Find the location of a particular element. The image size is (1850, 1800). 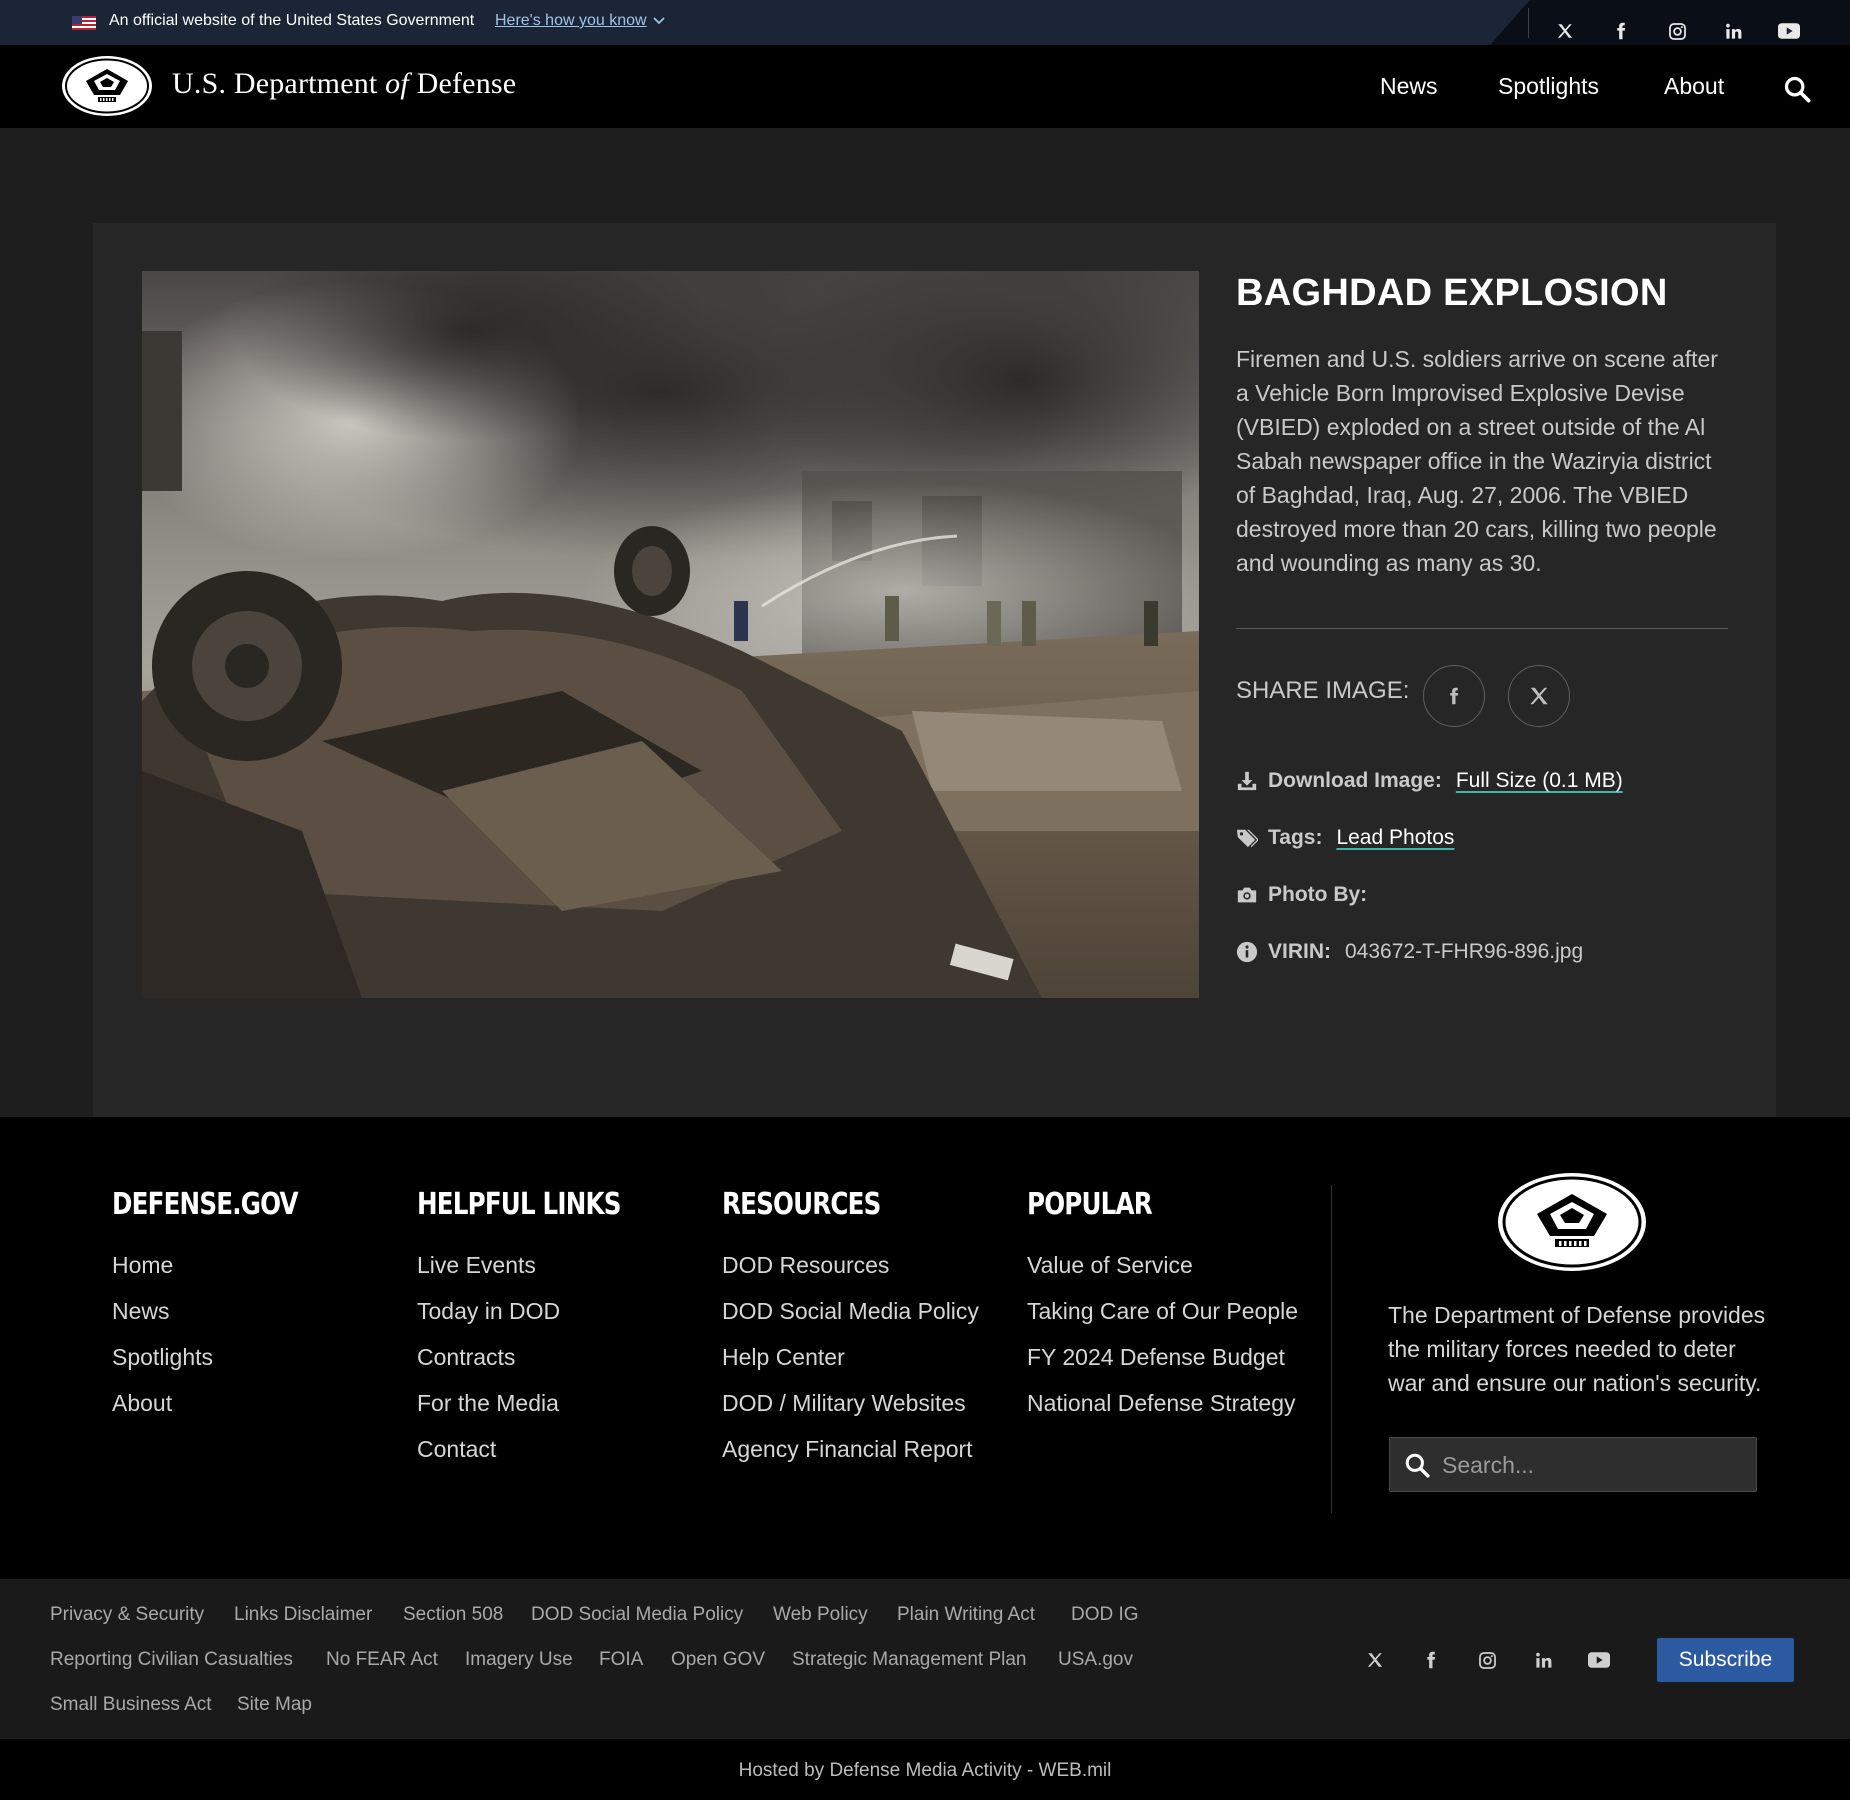

share-x-button is located at coordinates (1539, 696).